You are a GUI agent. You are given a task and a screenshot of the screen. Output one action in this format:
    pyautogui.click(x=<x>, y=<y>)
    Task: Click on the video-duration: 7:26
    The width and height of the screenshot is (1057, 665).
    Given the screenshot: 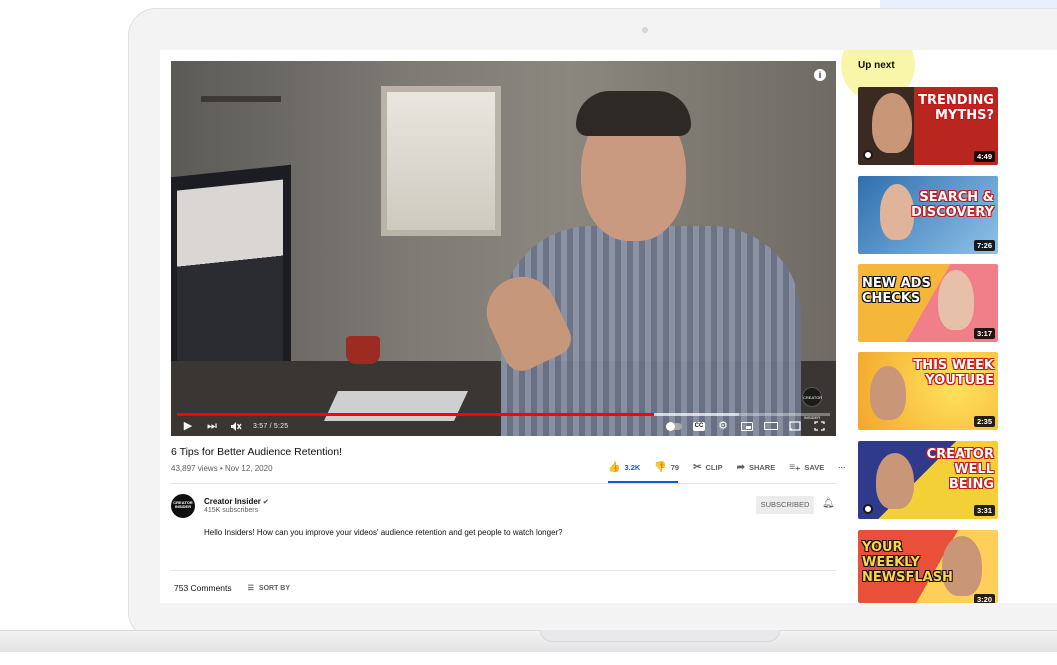 What is the action you would take?
    pyautogui.click(x=984, y=245)
    